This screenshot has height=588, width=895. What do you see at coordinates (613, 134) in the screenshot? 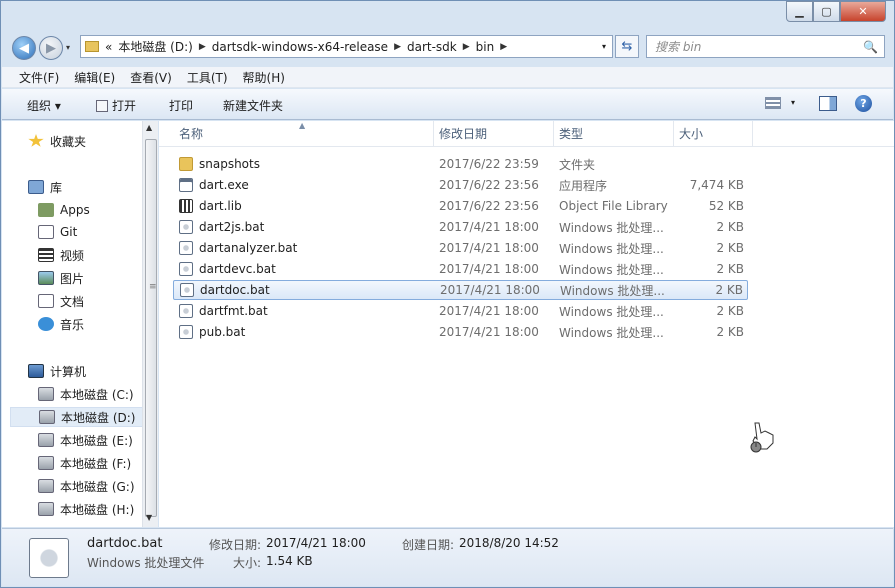
I see `column-type: 类型` at bounding box center [613, 134].